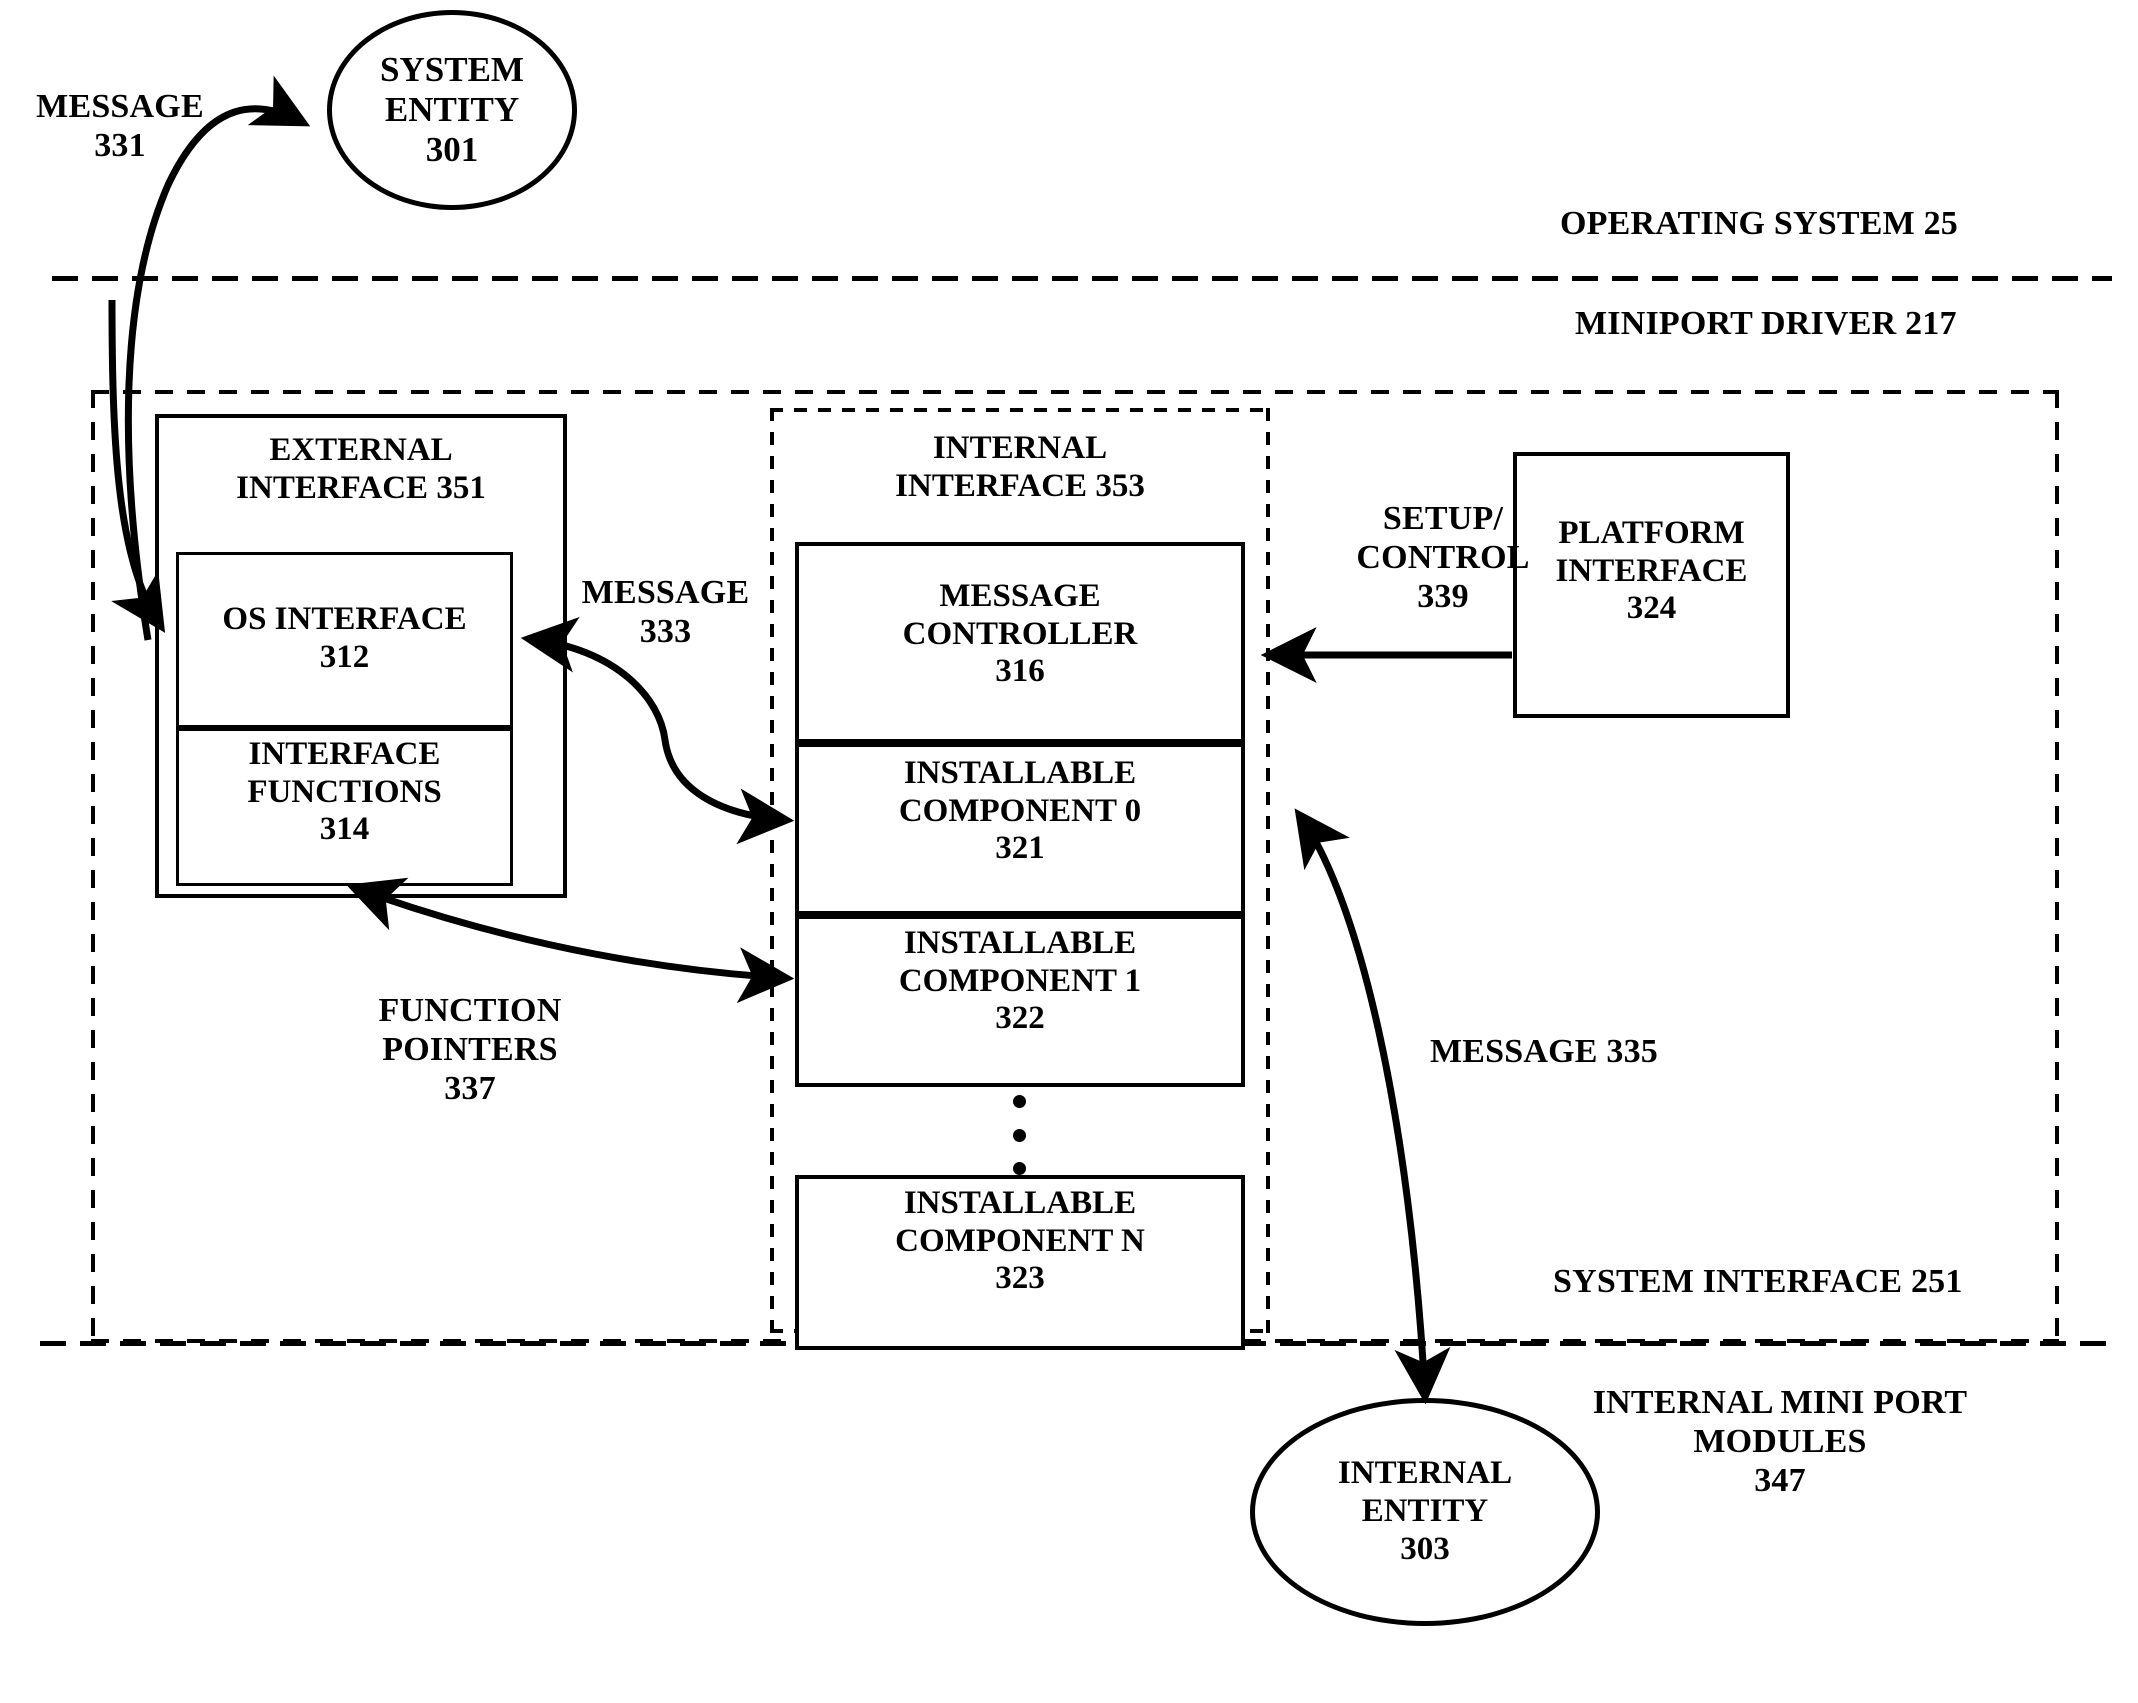 The height and width of the screenshot is (1703, 2138). Describe the element at coordinates (452, 110) in the screenshot. I see `system-entity-ellipse: SYSTEM ENTITY 301` at that location.